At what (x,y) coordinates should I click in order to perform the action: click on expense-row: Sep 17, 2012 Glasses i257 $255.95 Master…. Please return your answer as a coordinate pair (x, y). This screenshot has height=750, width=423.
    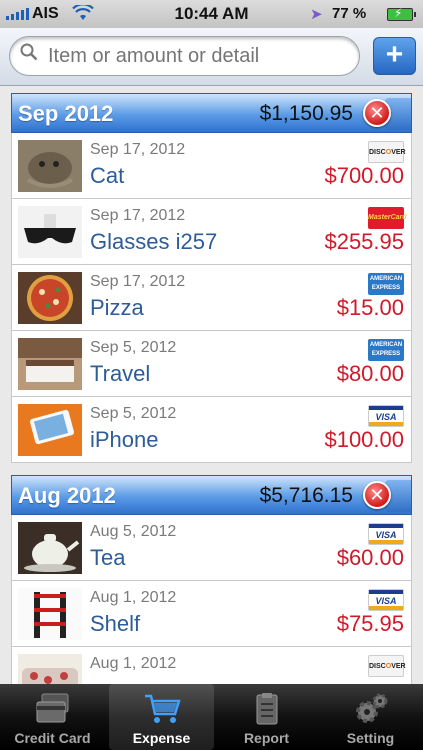
    Looking at the image, I should click on (211, 232).